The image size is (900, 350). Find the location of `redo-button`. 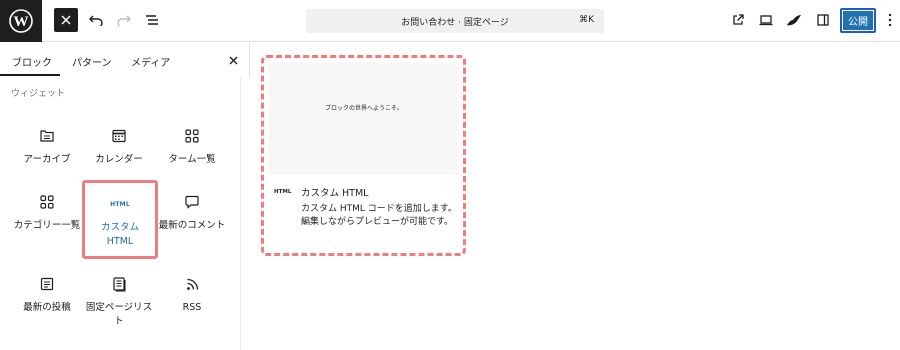

redo-button is located at coordinates (124, 20).